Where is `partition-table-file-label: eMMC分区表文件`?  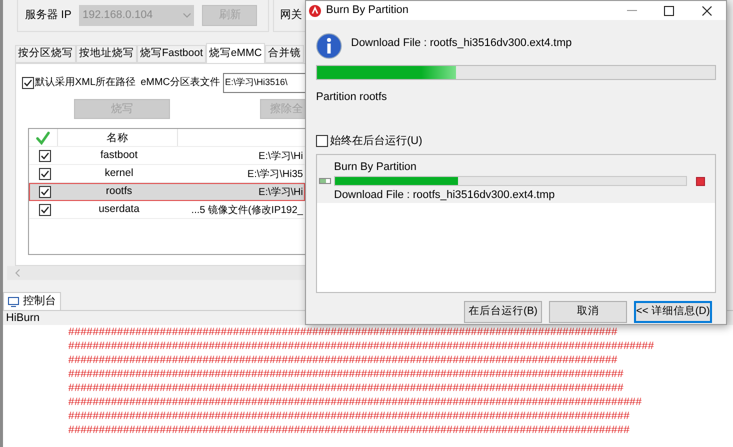
partition-table-file-label: eMMC分区表文件 is located at coordinates (180, 83).